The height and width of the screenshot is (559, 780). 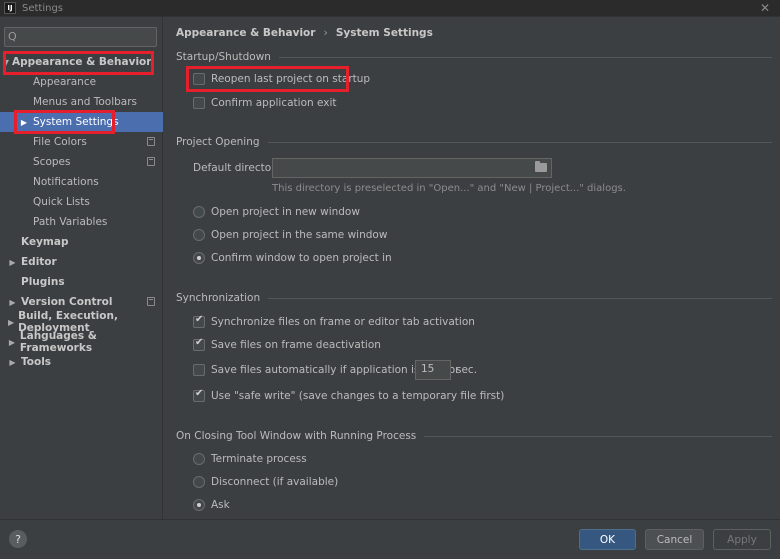 I want to click on window-title: Settings, so click(x=43, y=8).